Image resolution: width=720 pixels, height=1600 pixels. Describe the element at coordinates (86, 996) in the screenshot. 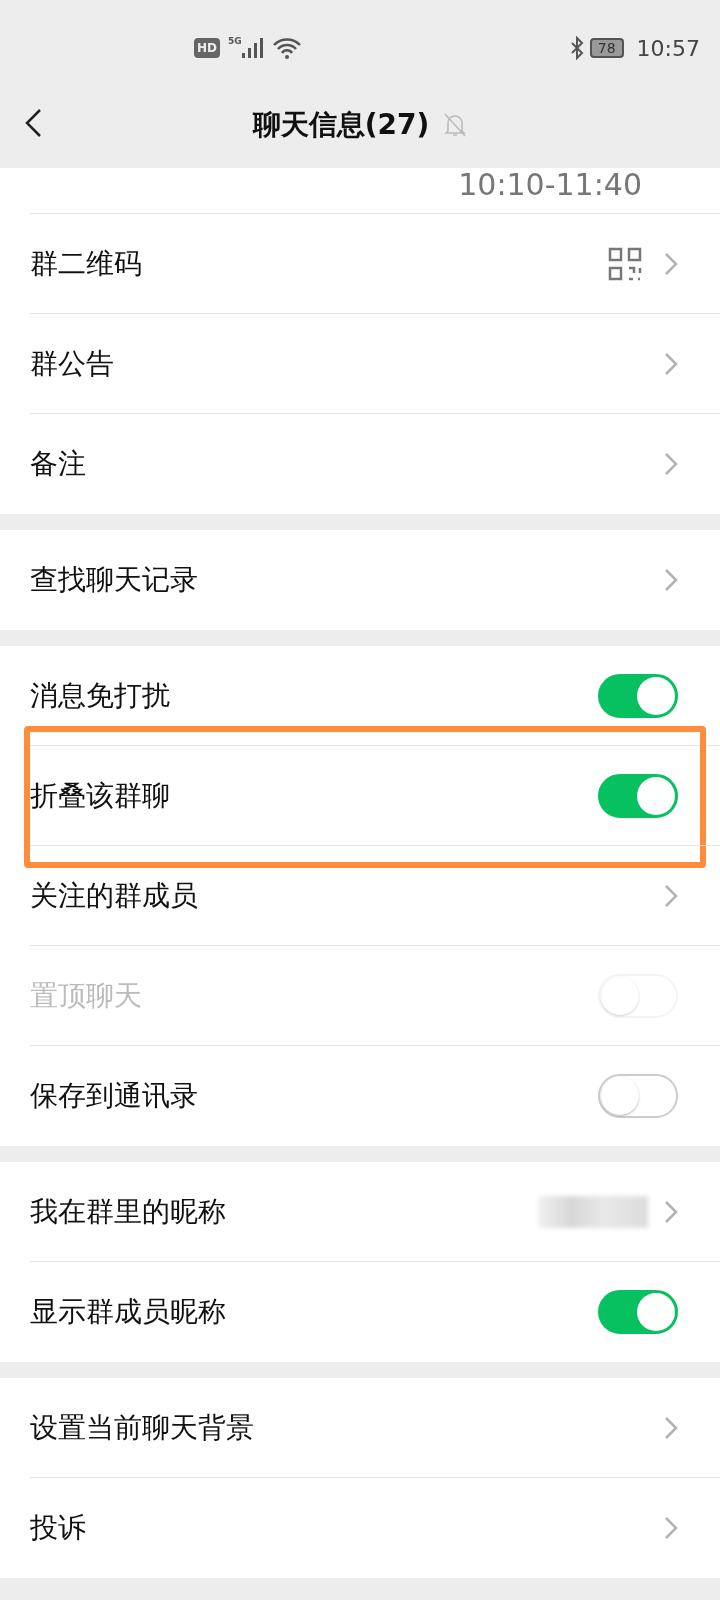

I see `row-label: 置顶聊天` at that location.